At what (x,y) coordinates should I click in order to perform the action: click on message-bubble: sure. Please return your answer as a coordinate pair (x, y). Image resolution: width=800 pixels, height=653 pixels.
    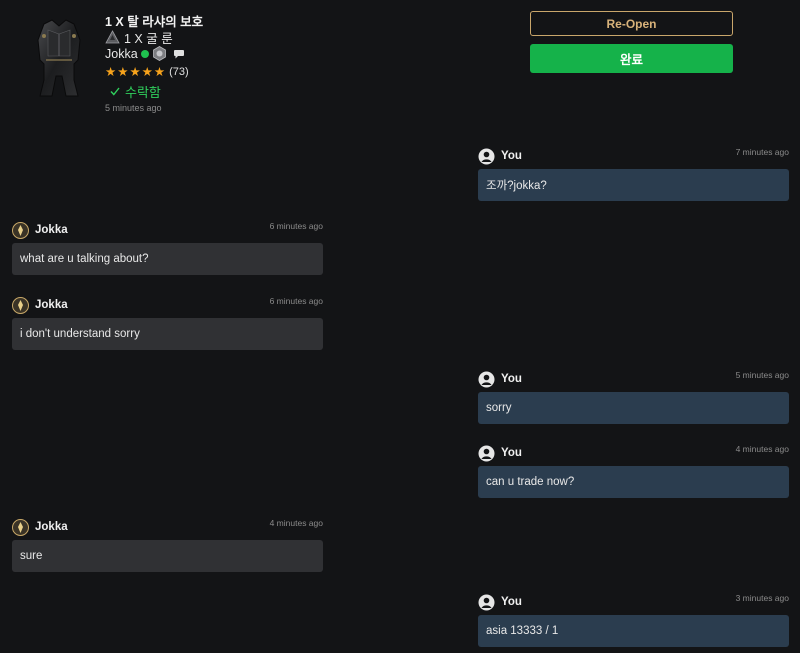
    Looking at the image, I should click on (167, 556).